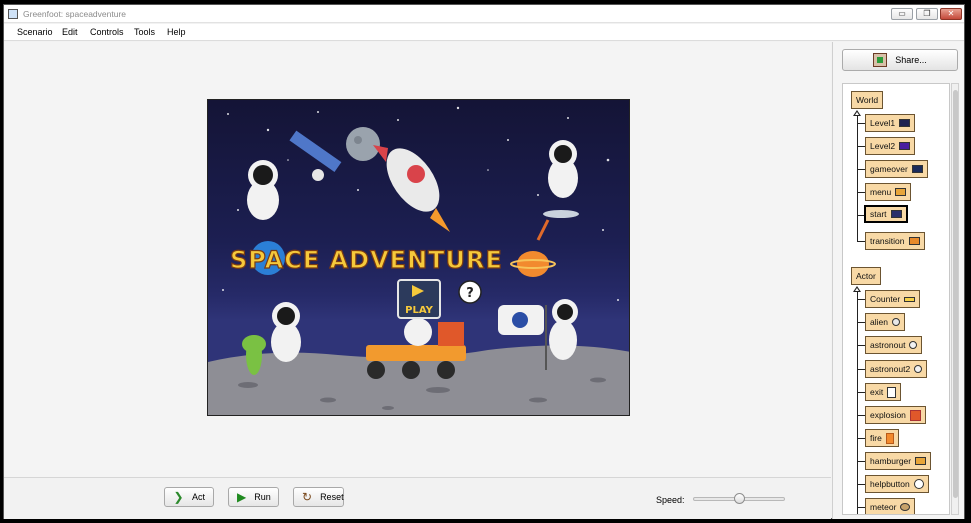 Image resolution: width=971 pixels, height=523 pixels. Describe the element at coordinates (895, 322) in the screenshot. I see `alien-thumbnail` at that location.